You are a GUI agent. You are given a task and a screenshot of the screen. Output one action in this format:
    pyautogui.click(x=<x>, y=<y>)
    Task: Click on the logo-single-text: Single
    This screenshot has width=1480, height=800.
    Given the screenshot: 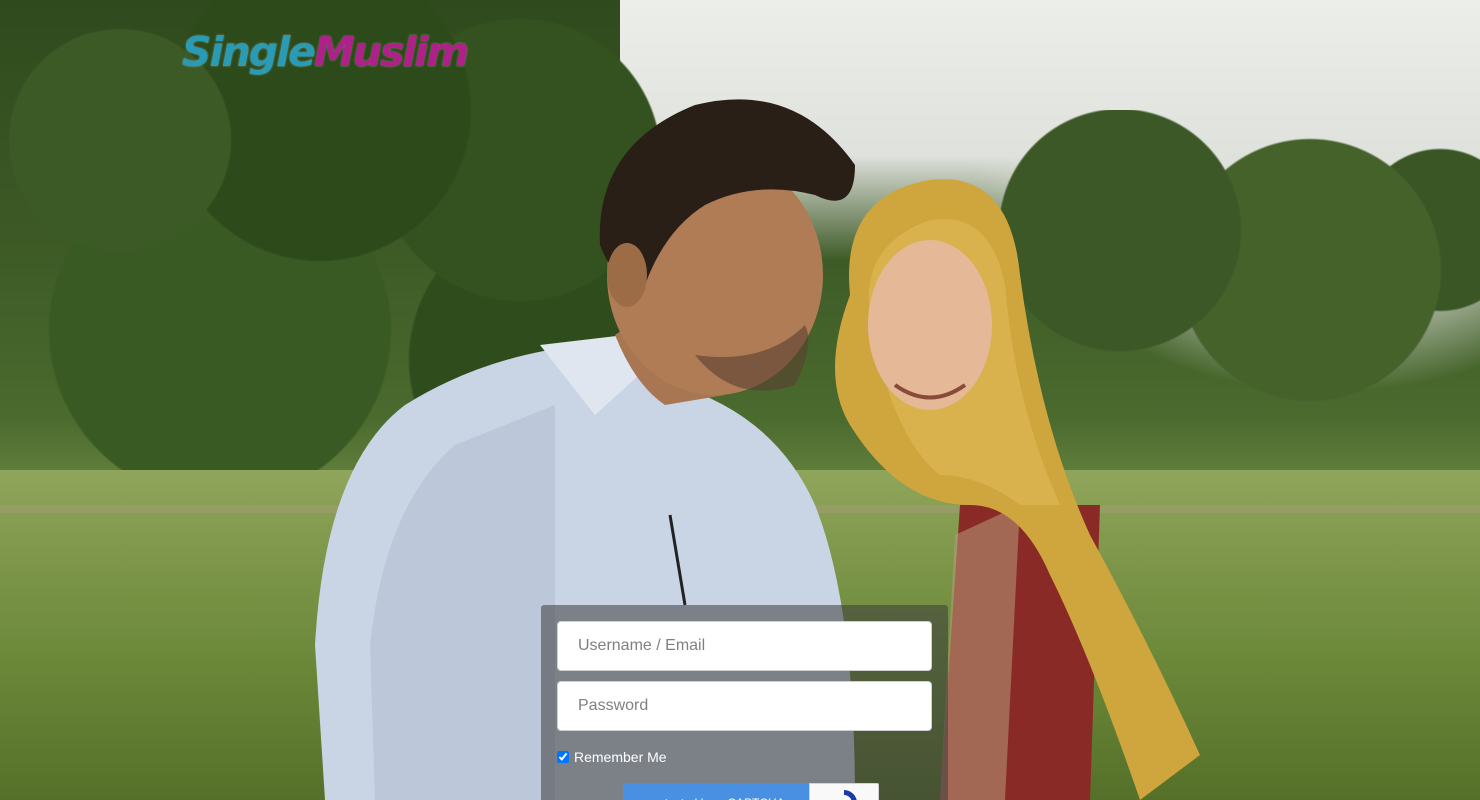 What is the action you would take?
    pyautogui.click(x=249, y=52)
    